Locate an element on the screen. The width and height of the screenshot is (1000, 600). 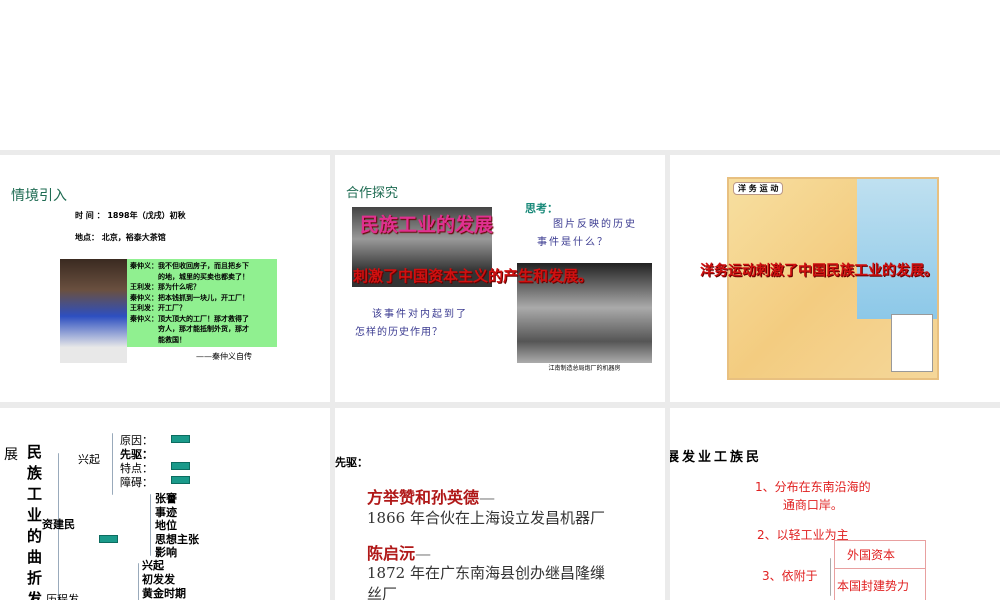
point-line: 通商口岸。 is located at coordinates (812, 505).